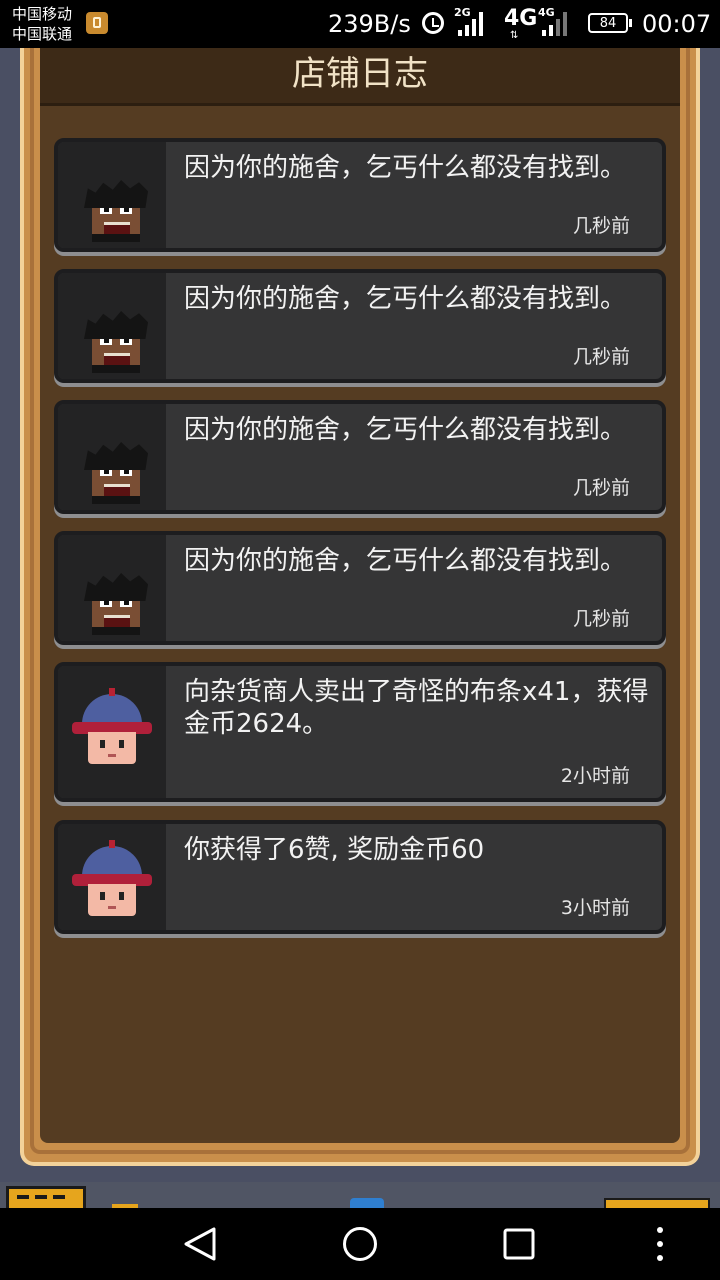 Image resolution: width=720 pixels, height=1280 pixels. What do you see at coordinates (660, 1244) in the screenshot?
I see `more-vert-icon` at bounding box center [660, 1244].